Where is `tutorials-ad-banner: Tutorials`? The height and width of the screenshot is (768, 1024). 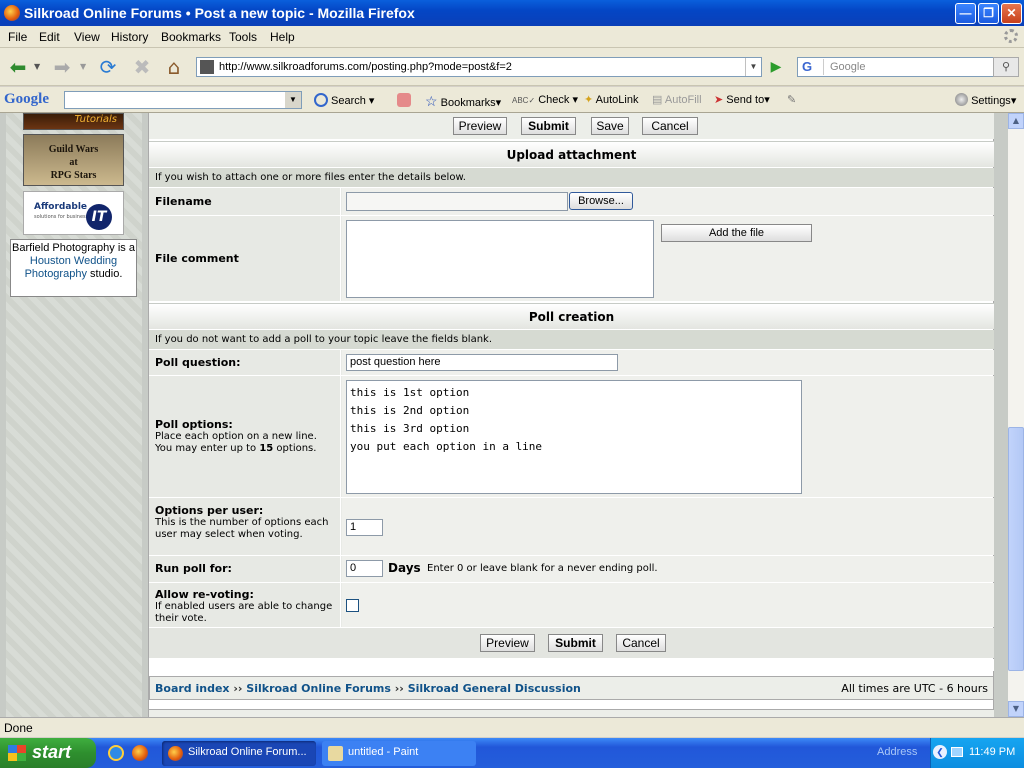
tutorials-ad-banner: Tutorials is located at coordinates (73, 121).